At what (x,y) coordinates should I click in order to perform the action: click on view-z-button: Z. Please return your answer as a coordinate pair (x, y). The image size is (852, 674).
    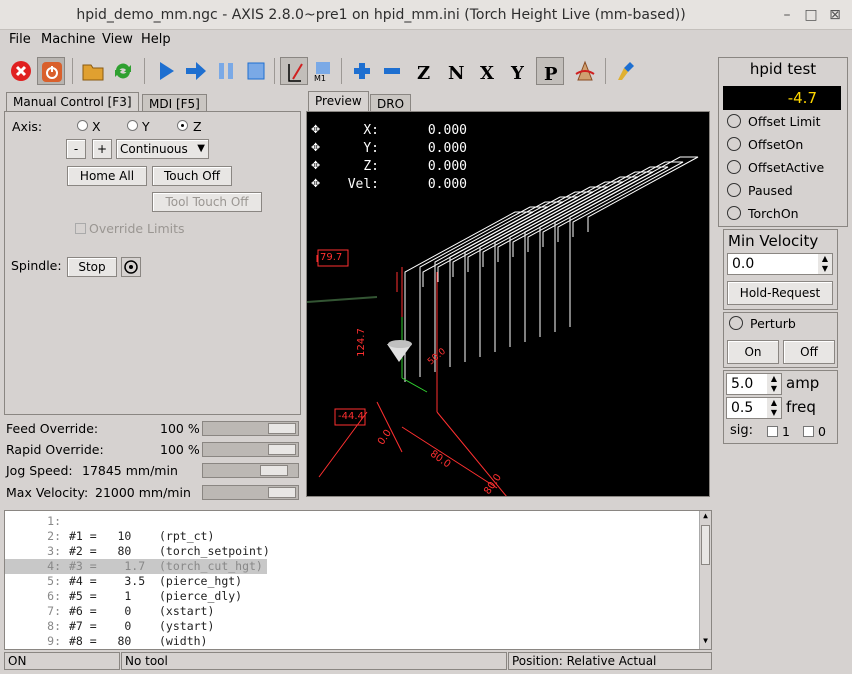
    Looking at the image, I should click on (425, 71).